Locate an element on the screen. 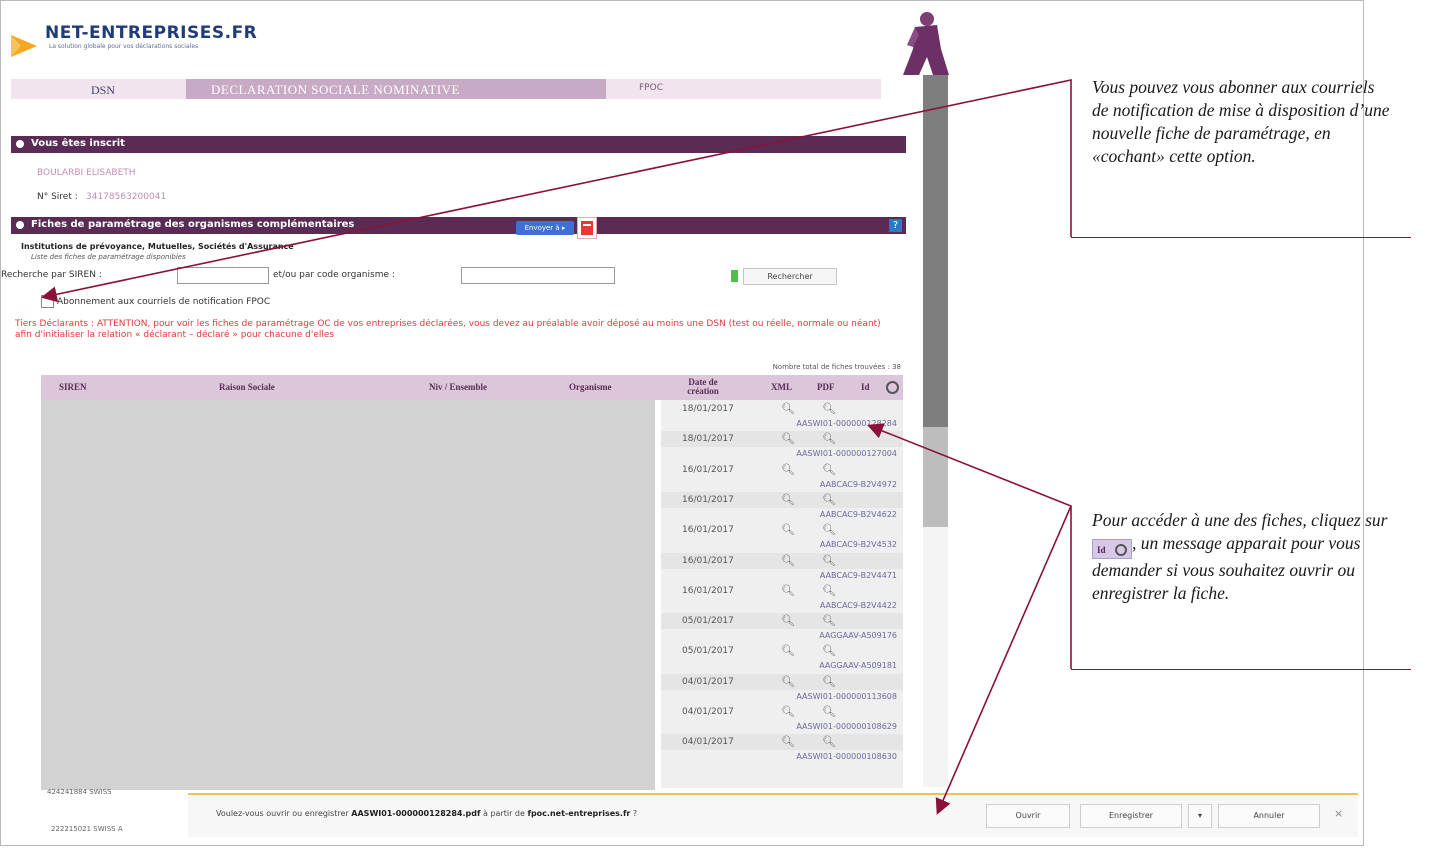 The height and width of the screenshot is (850, 1451). arrow-to-id-button is located at coordinates (969, 546).